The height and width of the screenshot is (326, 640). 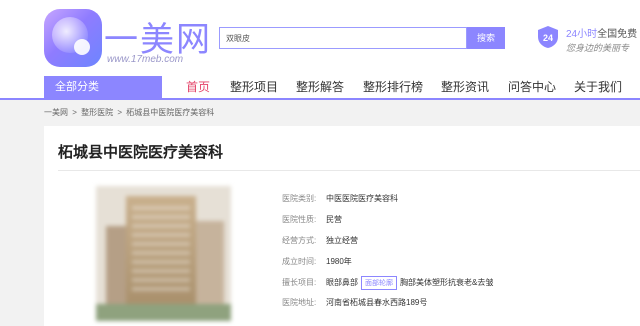 I want to click on nav-item-news: 整形资讯, so click(x=465, y=86).